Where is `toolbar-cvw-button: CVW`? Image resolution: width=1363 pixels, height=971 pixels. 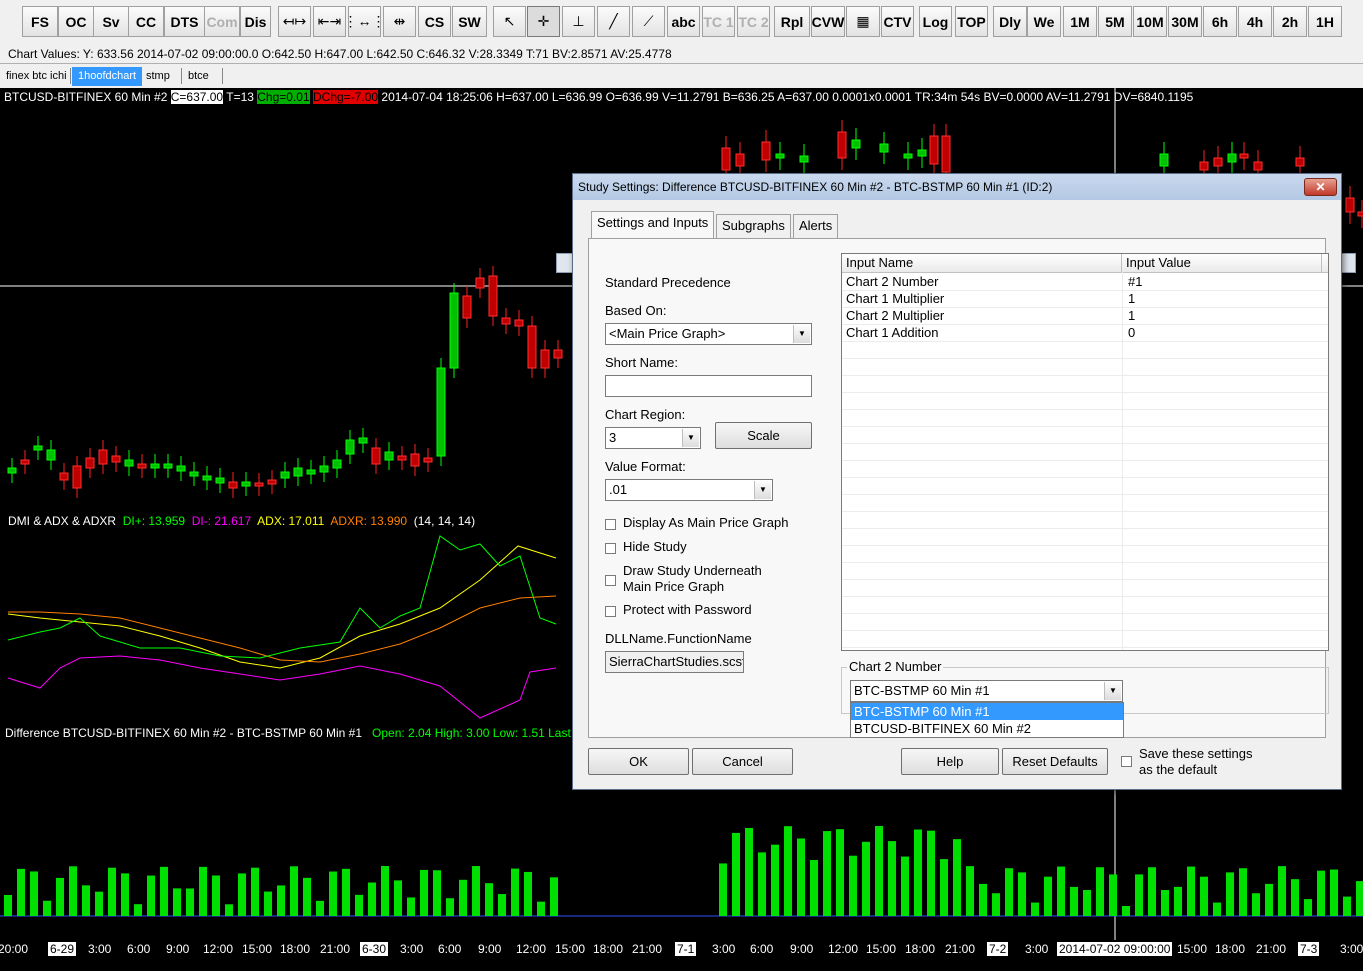 toolbar-cvw-button: CVW is located at coordinates (828, 21).